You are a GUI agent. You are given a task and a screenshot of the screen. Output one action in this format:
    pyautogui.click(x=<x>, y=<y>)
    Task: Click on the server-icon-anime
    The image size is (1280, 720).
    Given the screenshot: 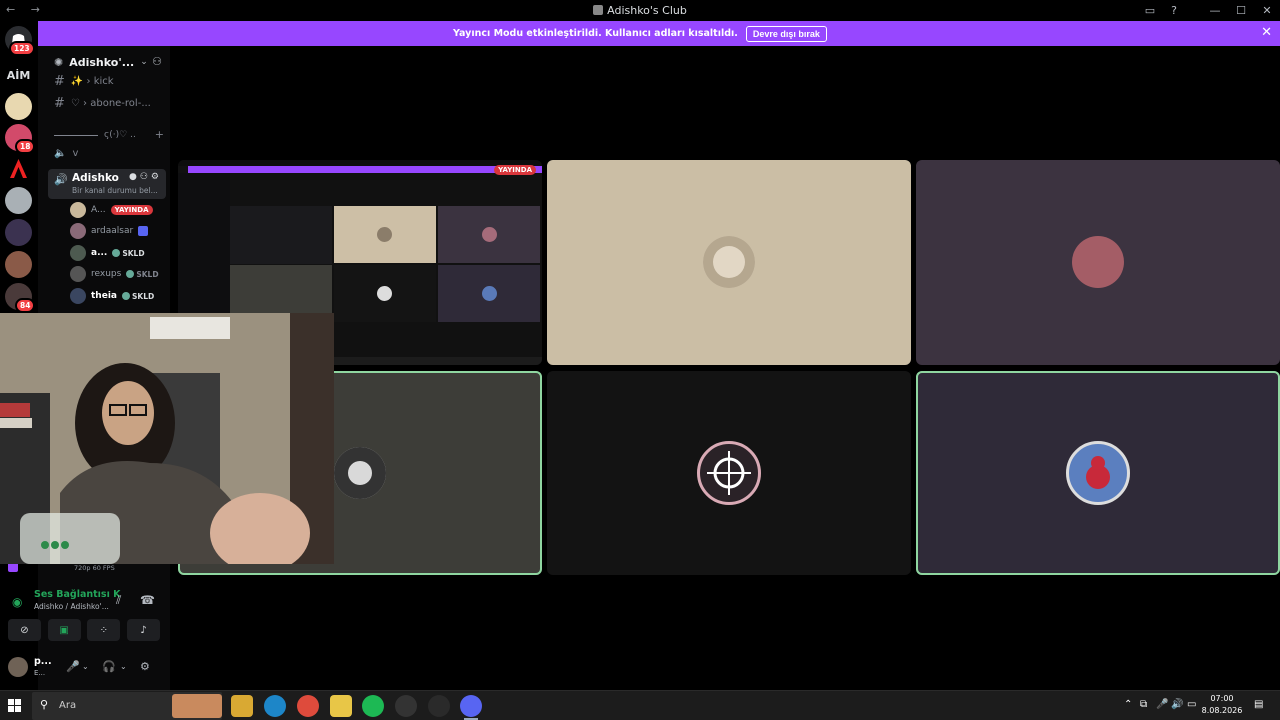 What is the action you would take?
    pyautogui.click(x=18, y=106)
    